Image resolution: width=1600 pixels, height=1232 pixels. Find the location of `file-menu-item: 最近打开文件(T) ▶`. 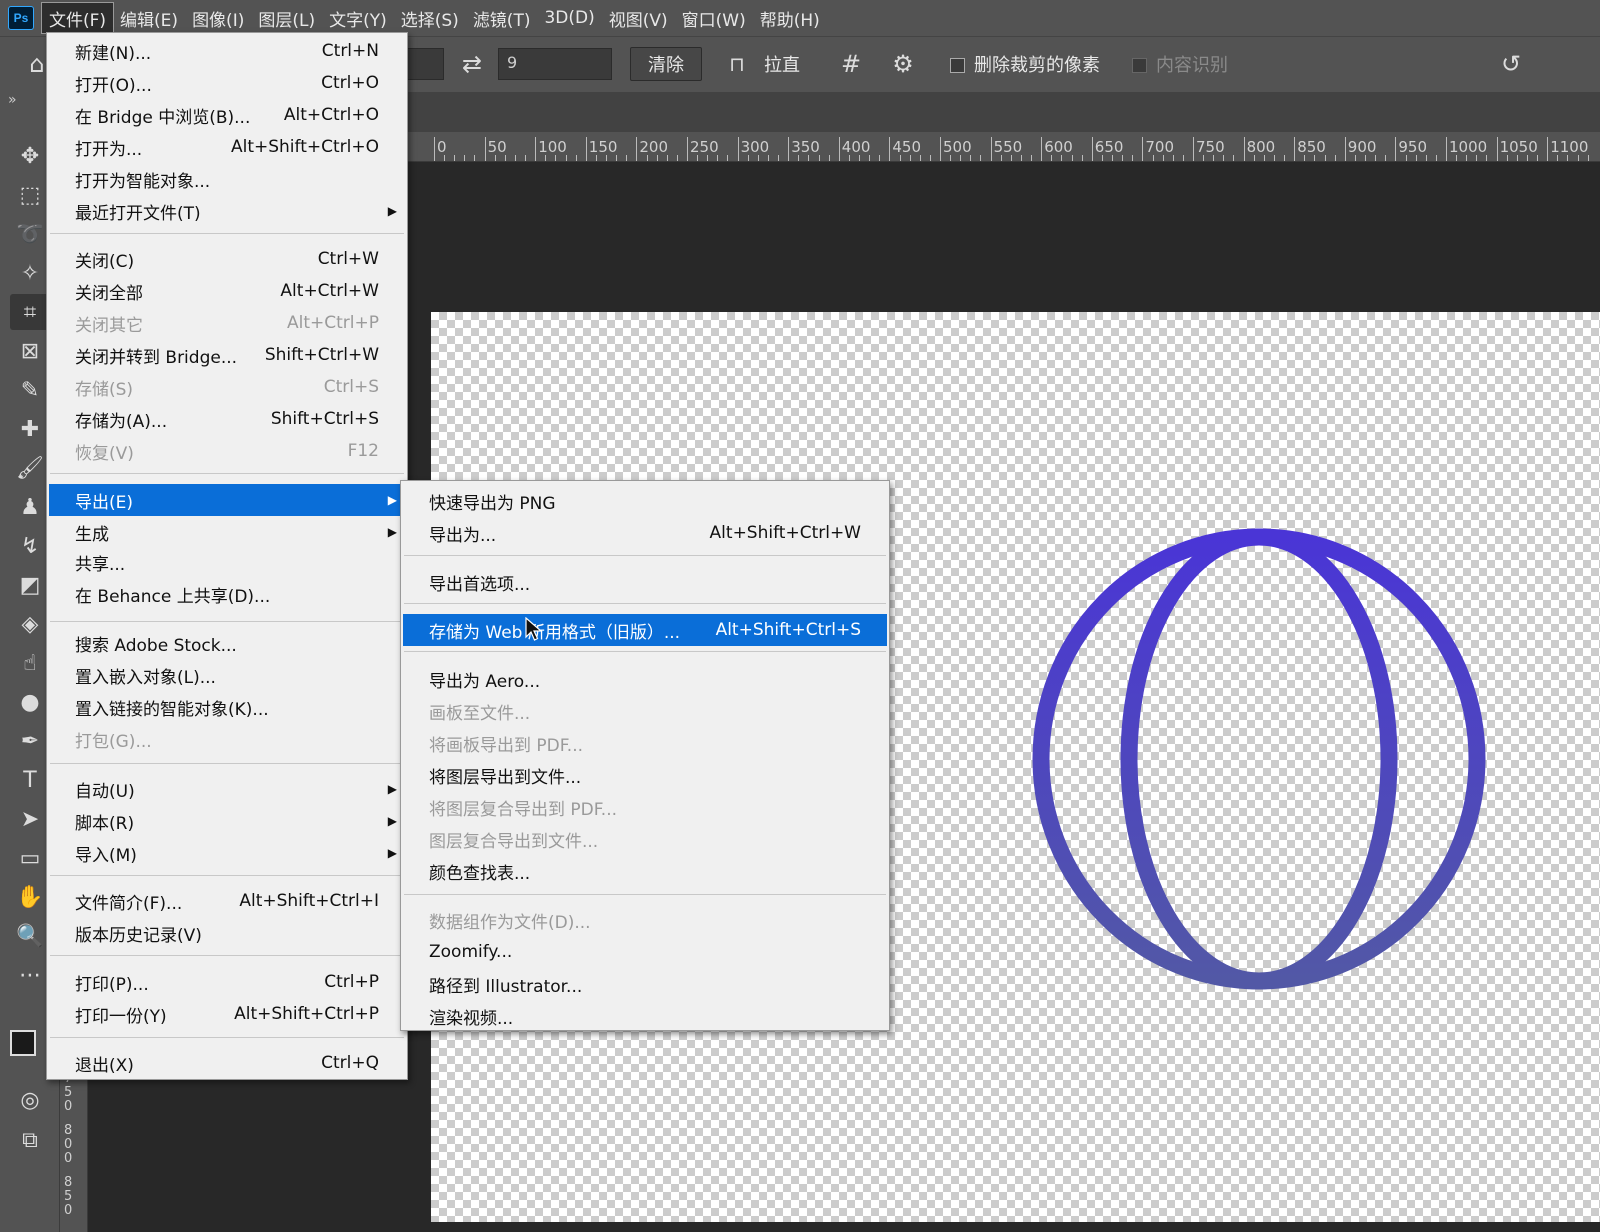

file-menu-item: 最近打开文件(T) ▶ is located at coordinates (227, 211).